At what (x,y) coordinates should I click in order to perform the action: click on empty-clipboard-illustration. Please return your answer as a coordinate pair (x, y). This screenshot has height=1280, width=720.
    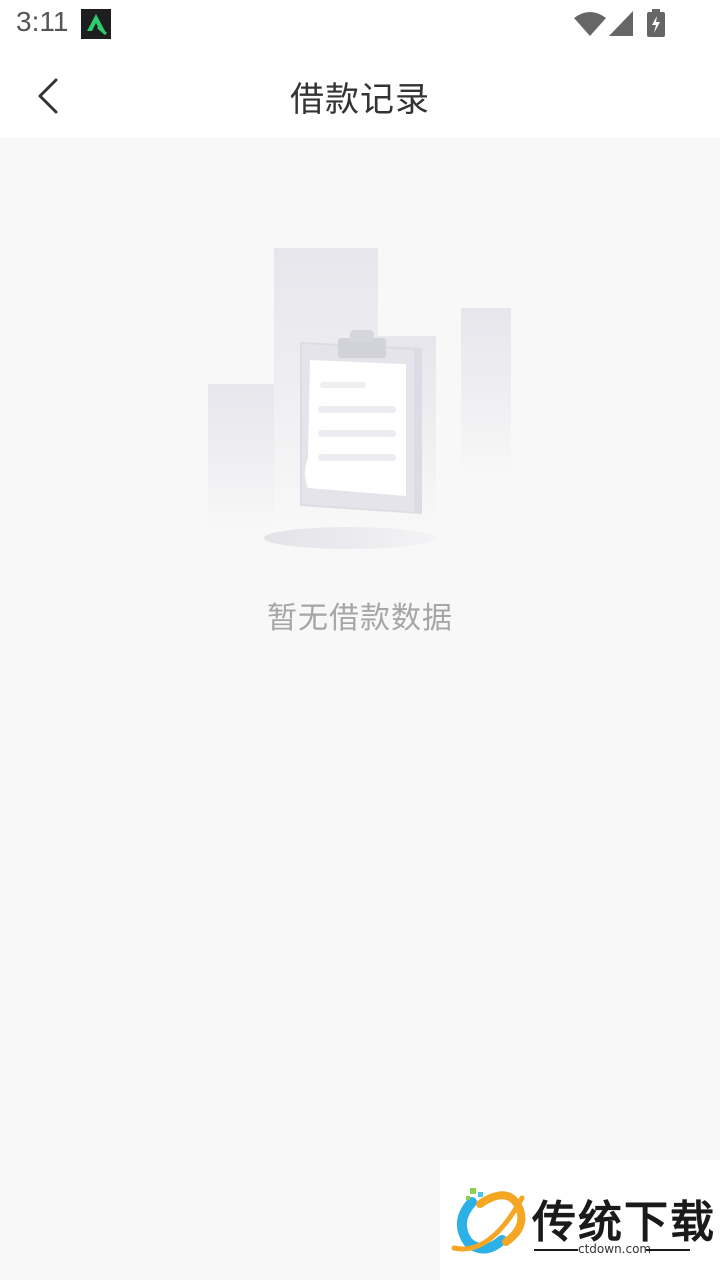
    Looking at the image, I should click on (359, 398).